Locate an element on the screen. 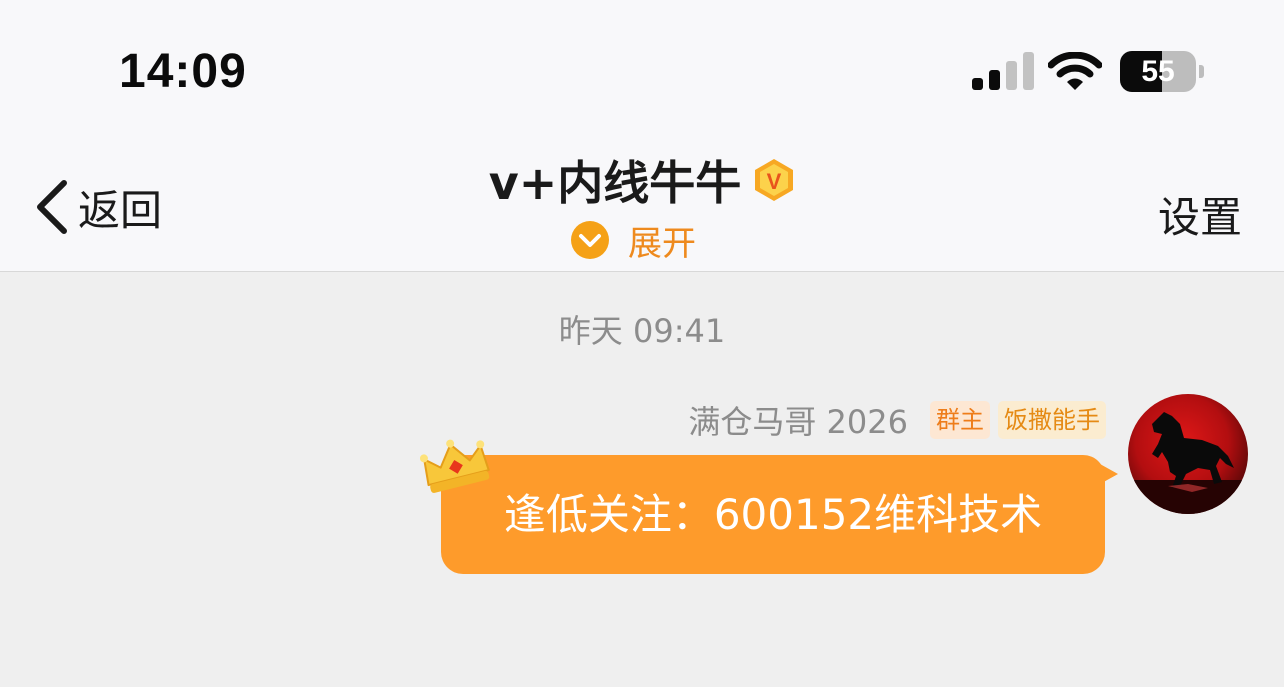  battery-level: 55 is located at coordinates (1158, 71).